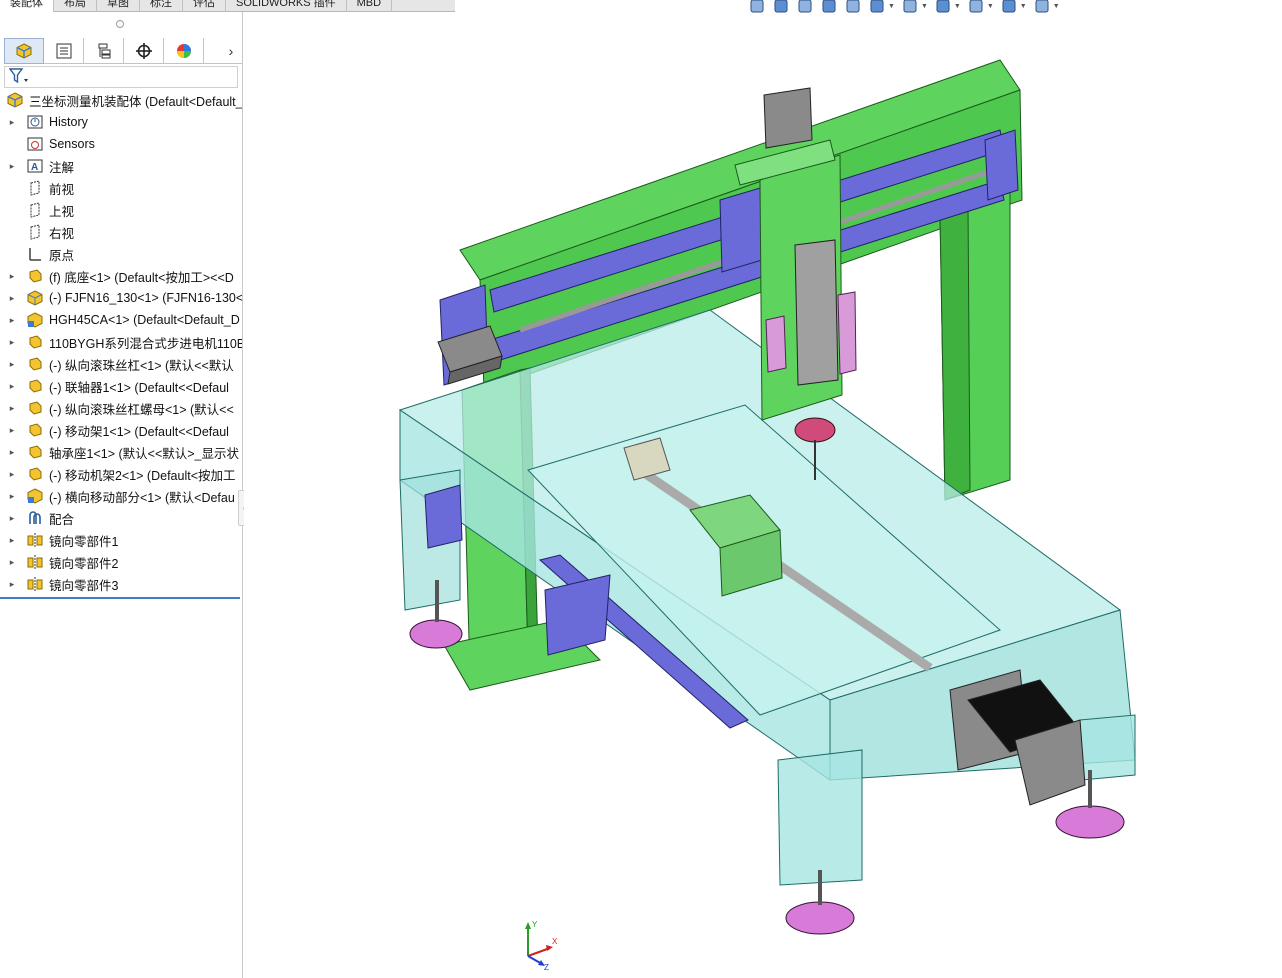 The height and width of the screenshot is (978, 1282). What do you see at coordinates (121, 254) in the screenshot?
I see `feature-tree-item: ▸原点` at bounding box center [121, 254].